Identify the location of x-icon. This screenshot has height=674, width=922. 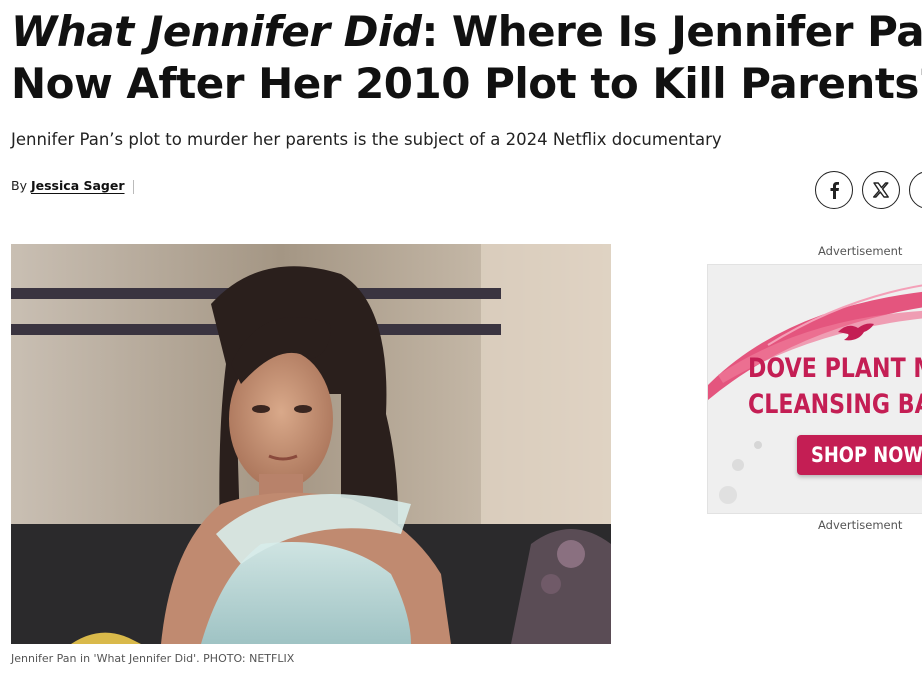
(881, 190).